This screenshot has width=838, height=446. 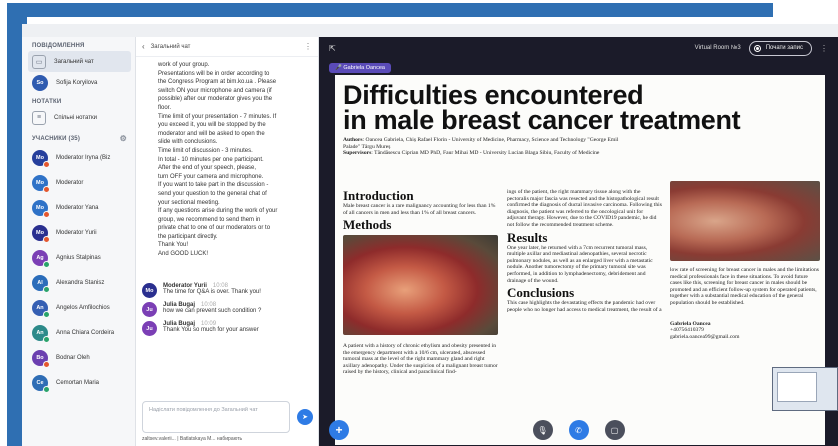 I want to click on participant-name: Moderator Yana, so click(x=77, y=207).